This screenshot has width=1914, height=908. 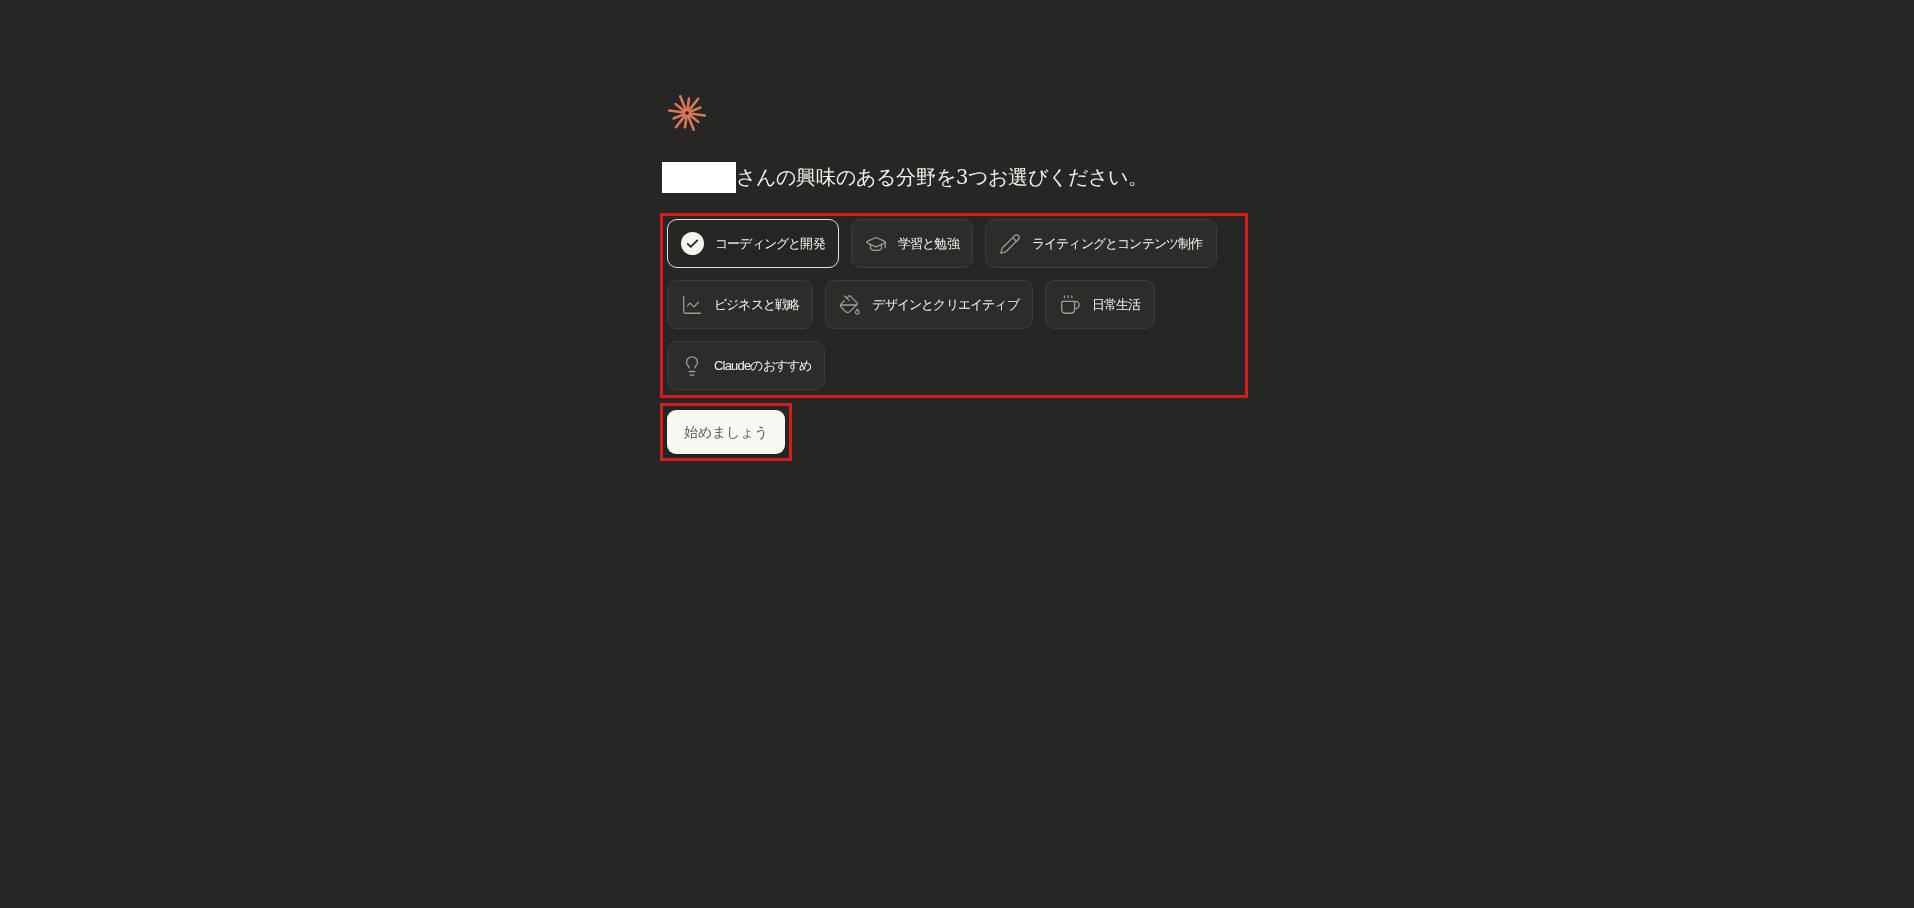 I want to click on heading-text: さんの興味のある分野を3つお選びください。, so click(x=942, y=178).